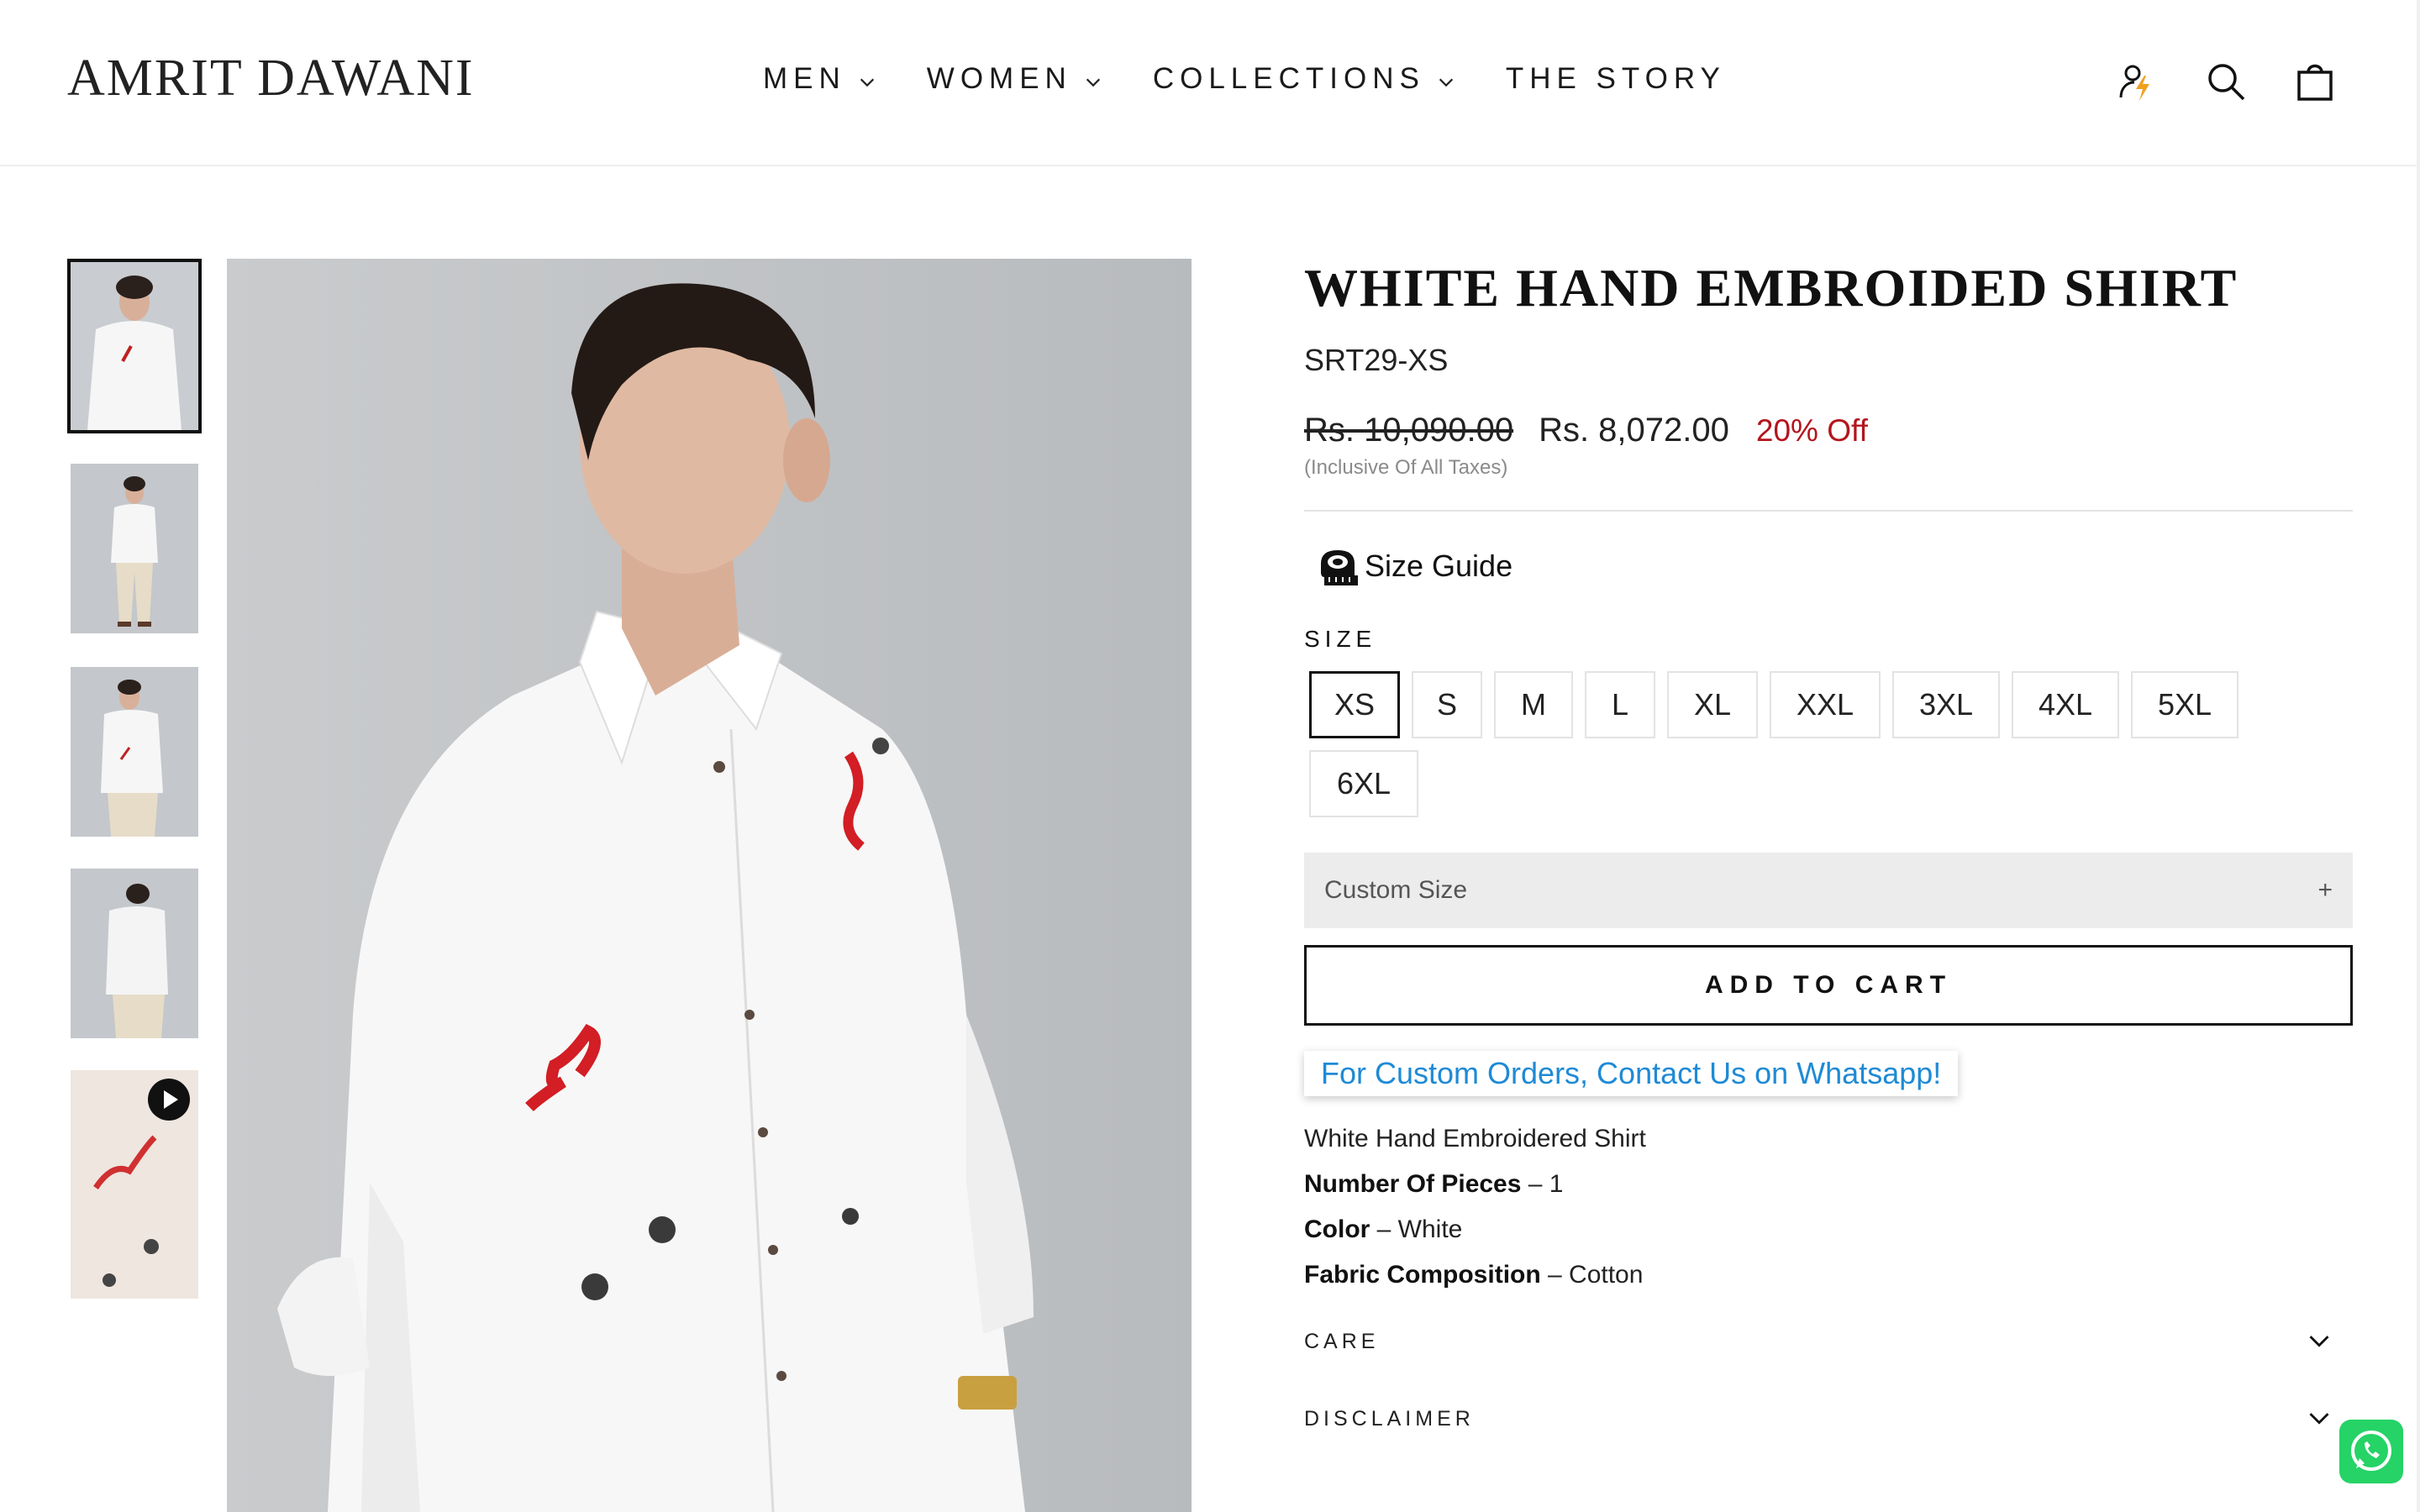  I want to click on main-nav: MEN WOMEN COLLECTIONS THE STORY, so click(1244, 79).